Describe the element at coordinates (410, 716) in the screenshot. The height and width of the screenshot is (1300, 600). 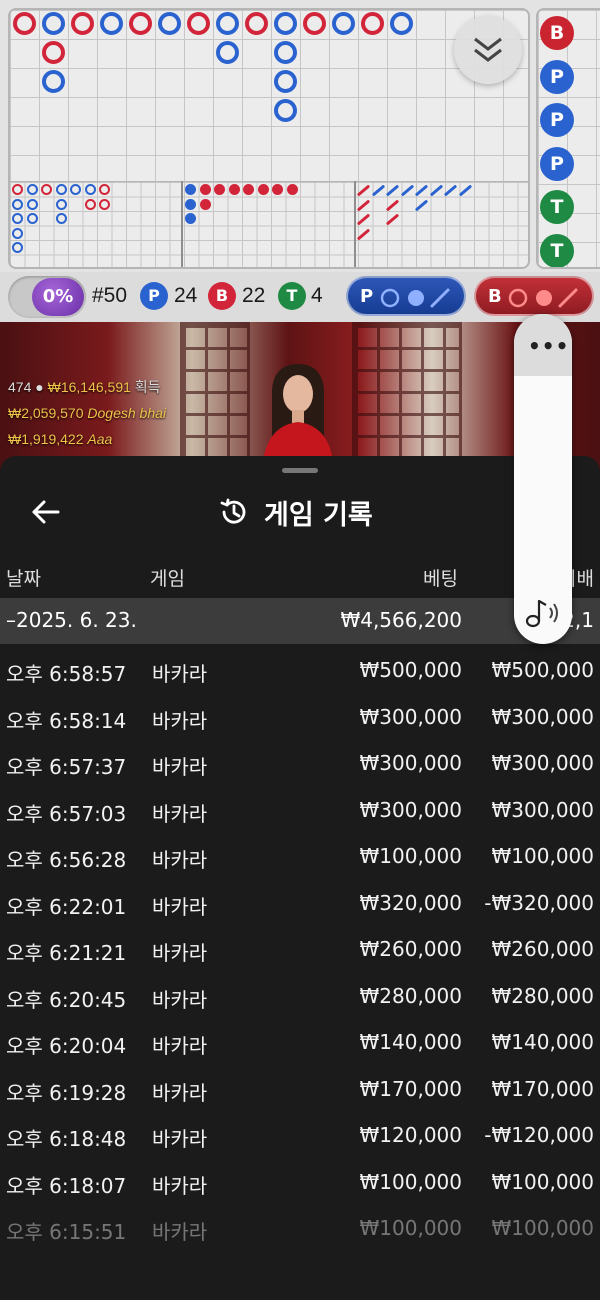
I see `row-bet: ₩300,000` at that location.